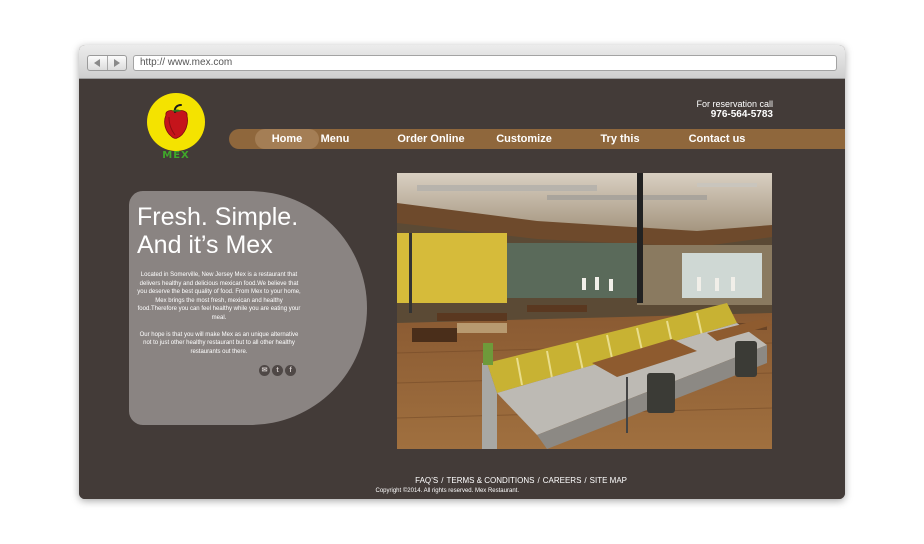 The image size is (924, 544). I want to click on reservation-phone: 976-564-5783, so click(734, 114).